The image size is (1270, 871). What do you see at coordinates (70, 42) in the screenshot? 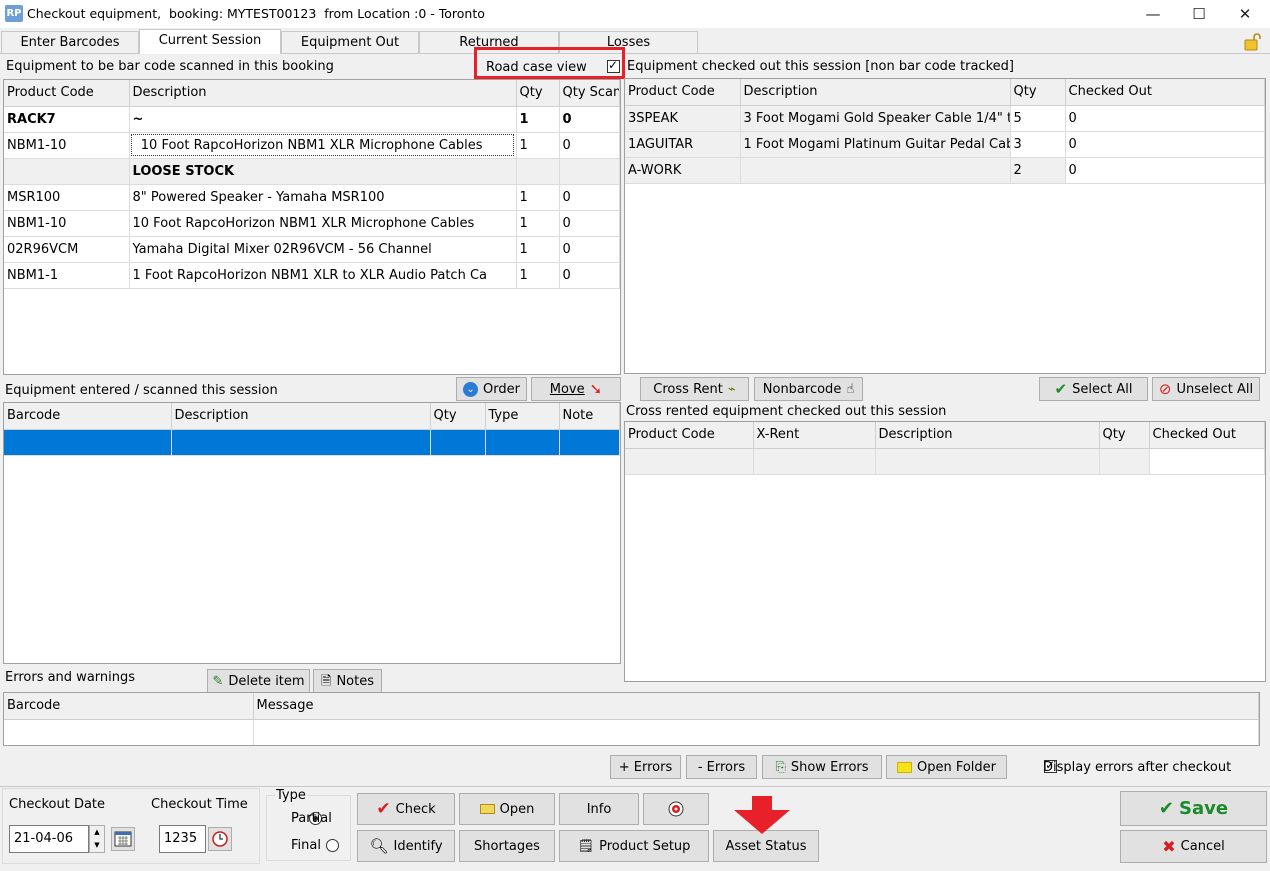
I see `tab-enter-barcodes: Enter Barcodes` at bounding box center [70, 42].